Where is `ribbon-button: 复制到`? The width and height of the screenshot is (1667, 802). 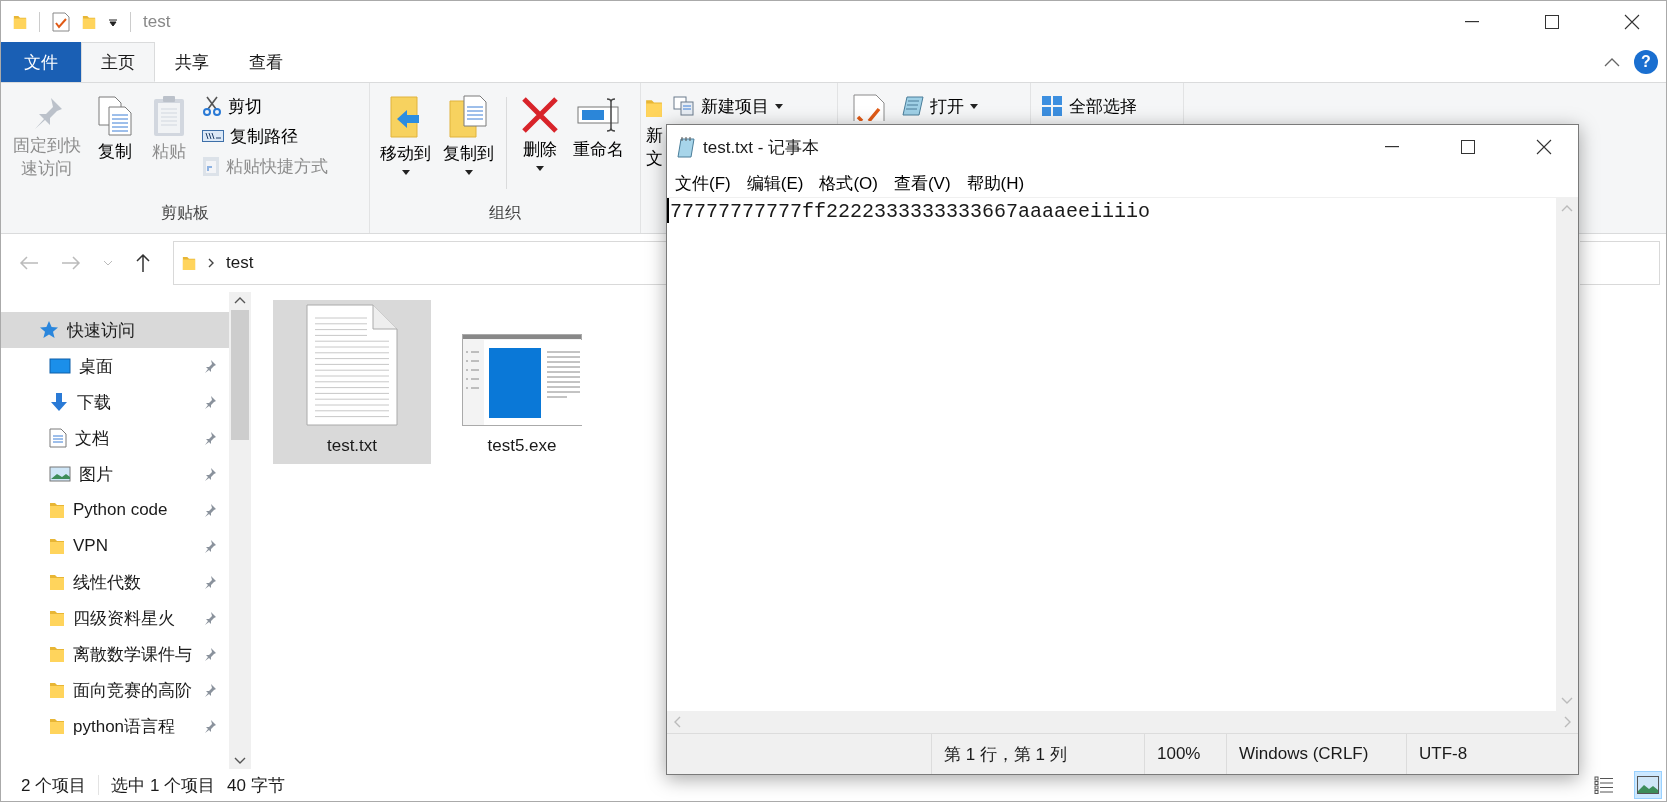
ribbon-button: 复制到 is located at coordinates (468, 135).